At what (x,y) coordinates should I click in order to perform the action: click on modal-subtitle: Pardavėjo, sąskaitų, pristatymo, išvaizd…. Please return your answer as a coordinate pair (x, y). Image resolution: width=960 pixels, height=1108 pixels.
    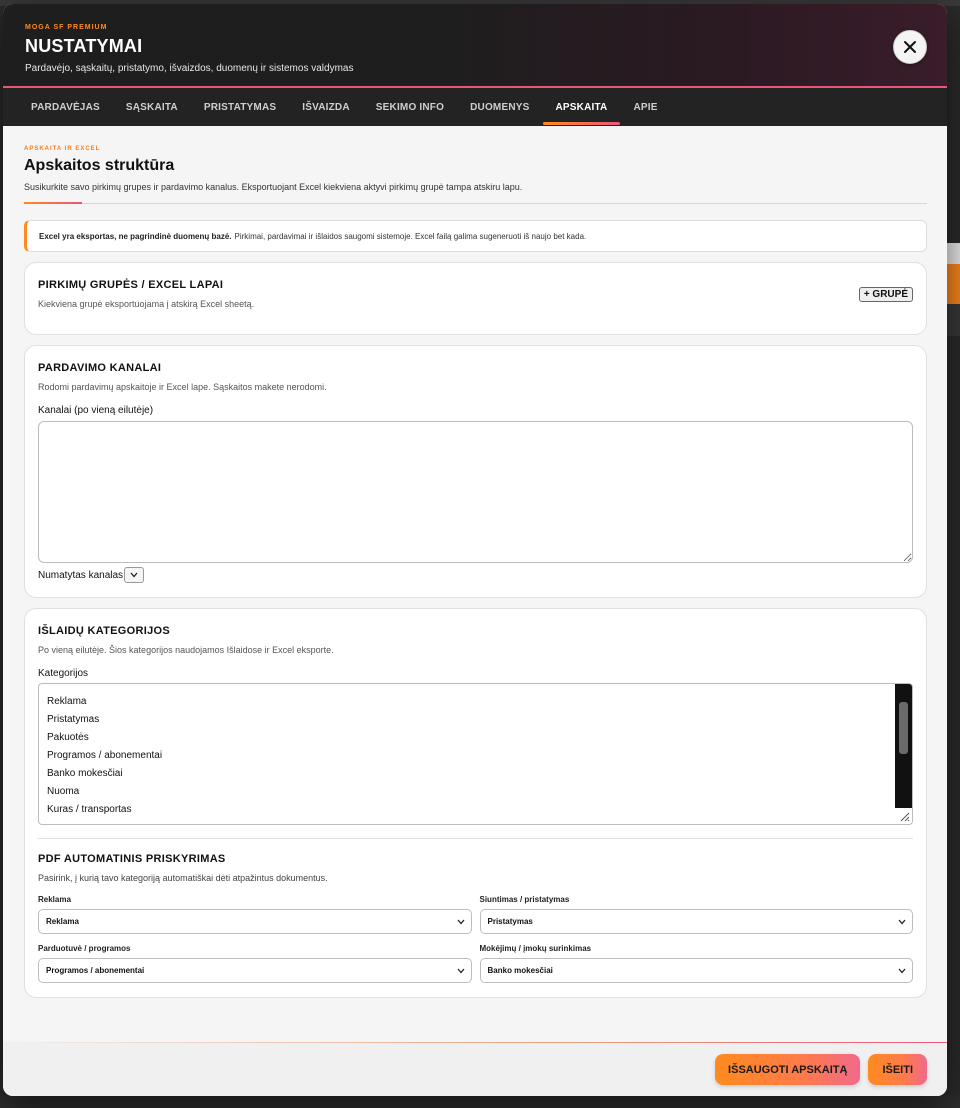
    Looking at the image, I should click on (189, 68).